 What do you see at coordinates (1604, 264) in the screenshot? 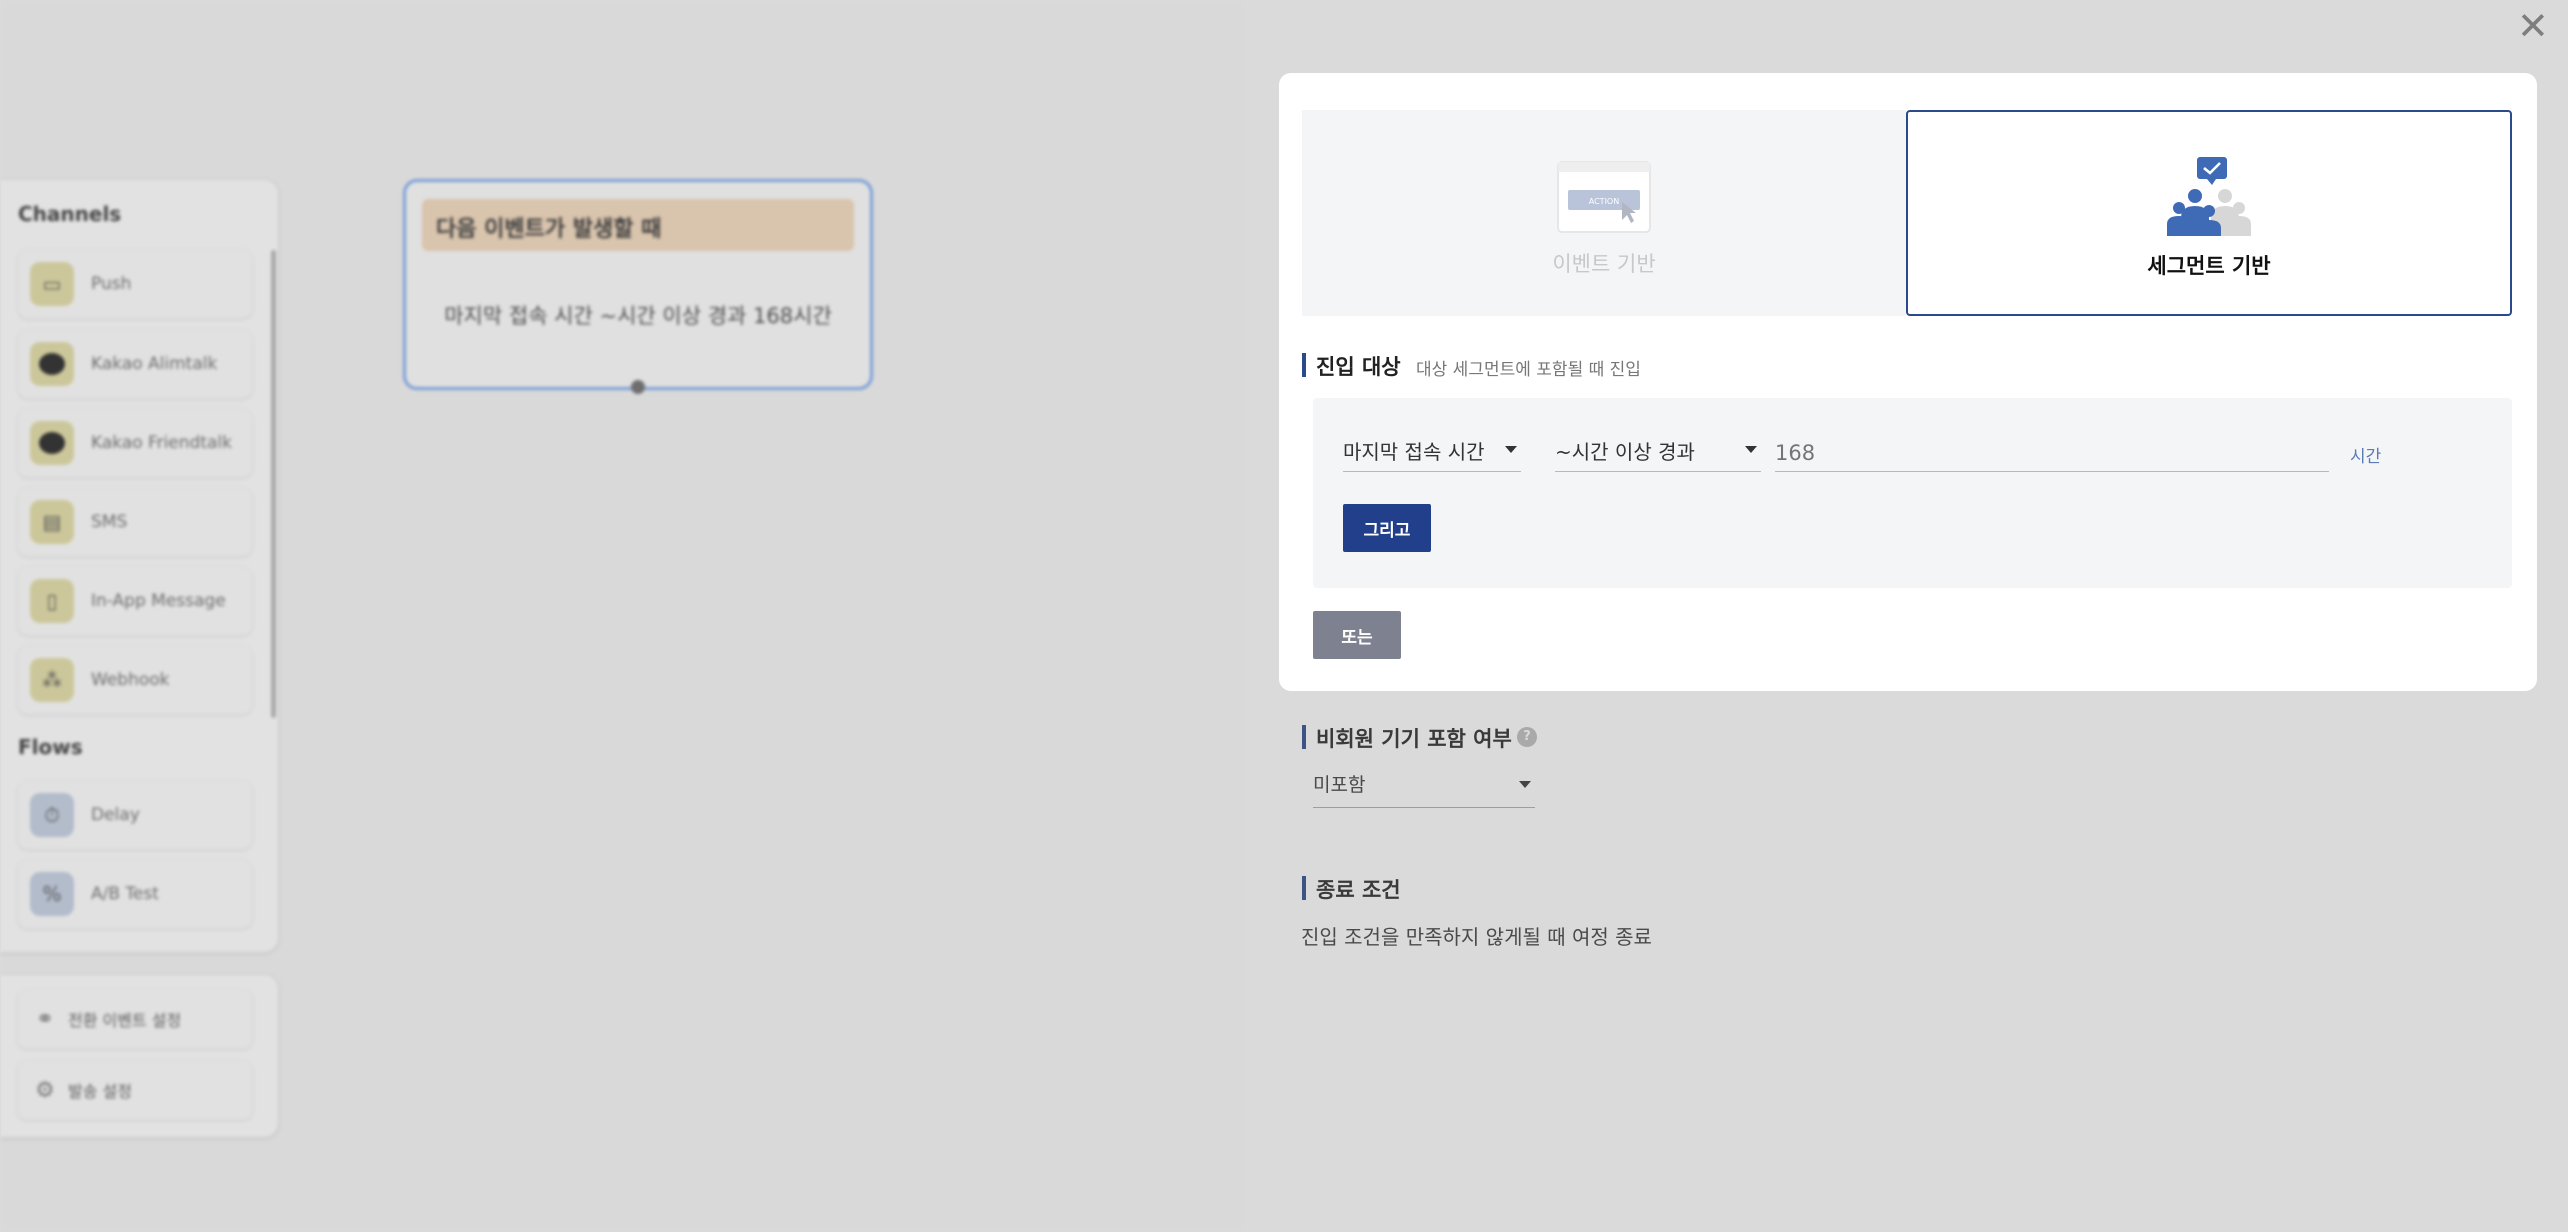
I see `event-based-label: 이벤트 기반` at bounding box center [1604, 264].